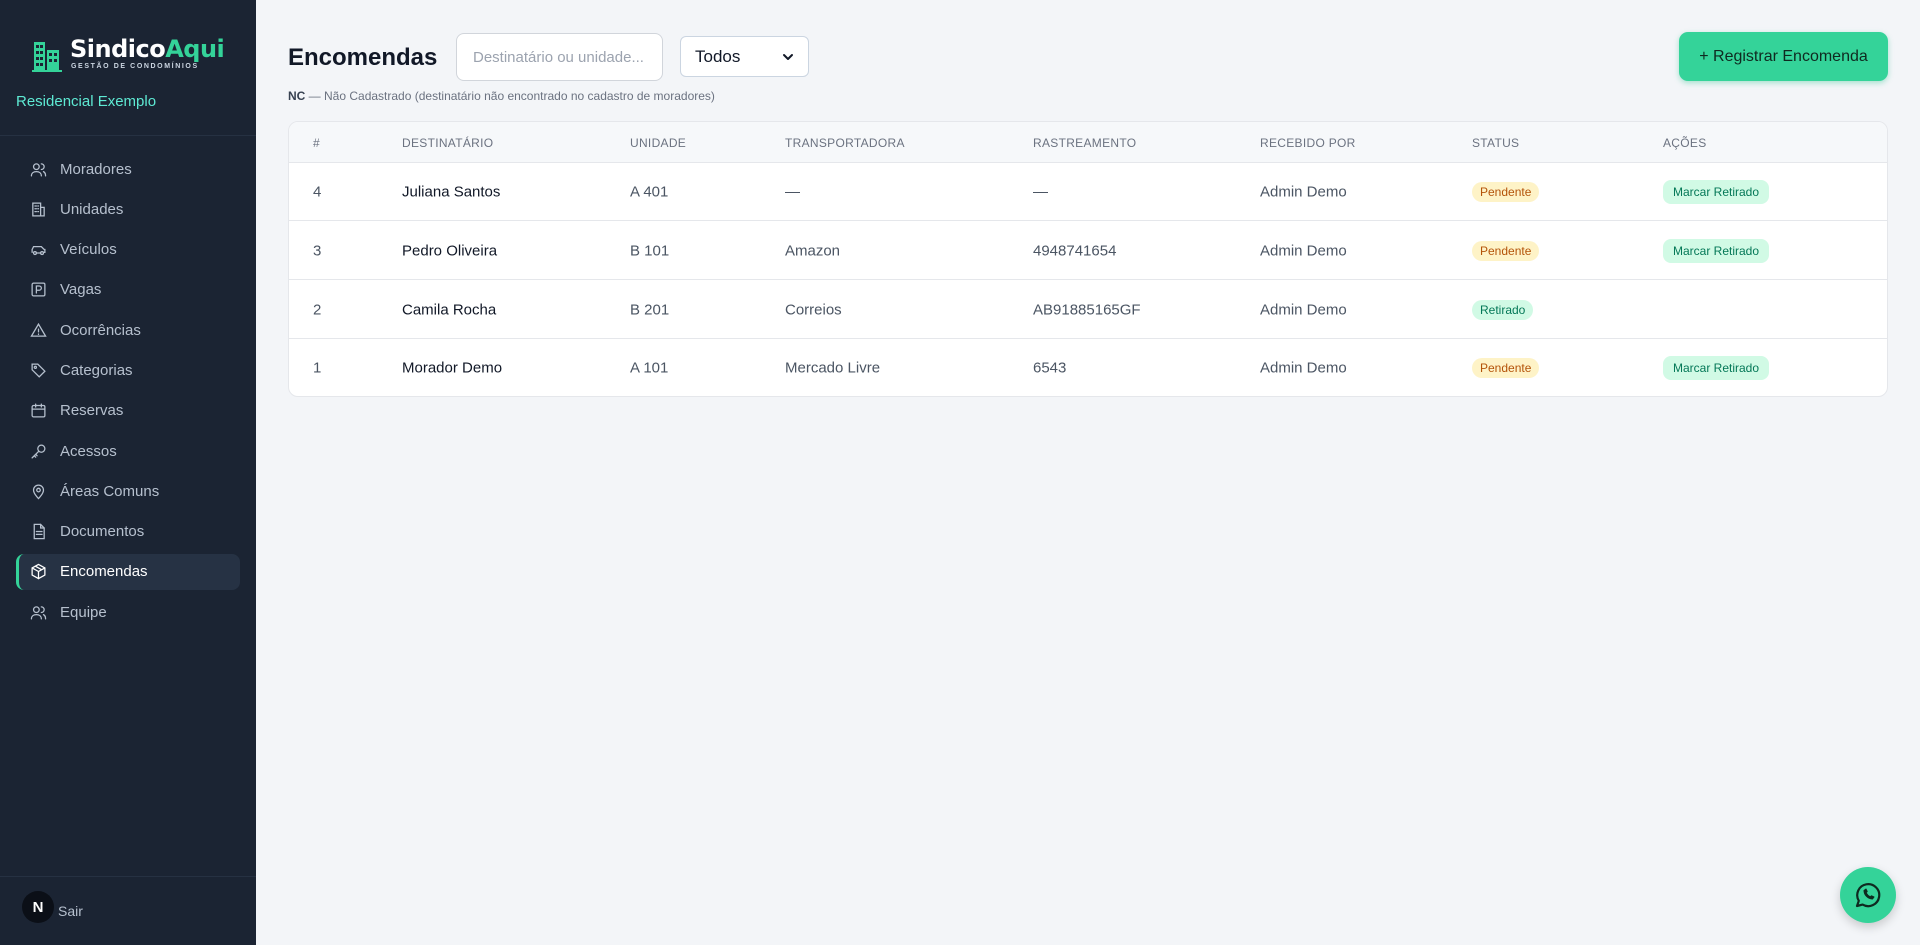 This screenshot has height=945, width=1920. What do you see at coordinates (88, 250) in the screenshot?
I see `sidebar-item-label: Veículos` at bounding box center [88, 250].